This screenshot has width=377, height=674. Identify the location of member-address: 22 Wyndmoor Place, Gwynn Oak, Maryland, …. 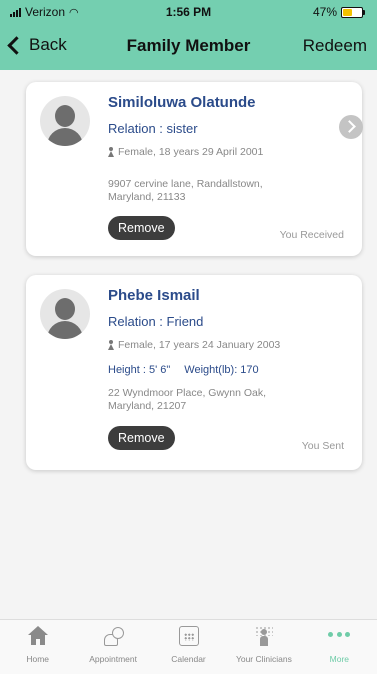
(218, 400).